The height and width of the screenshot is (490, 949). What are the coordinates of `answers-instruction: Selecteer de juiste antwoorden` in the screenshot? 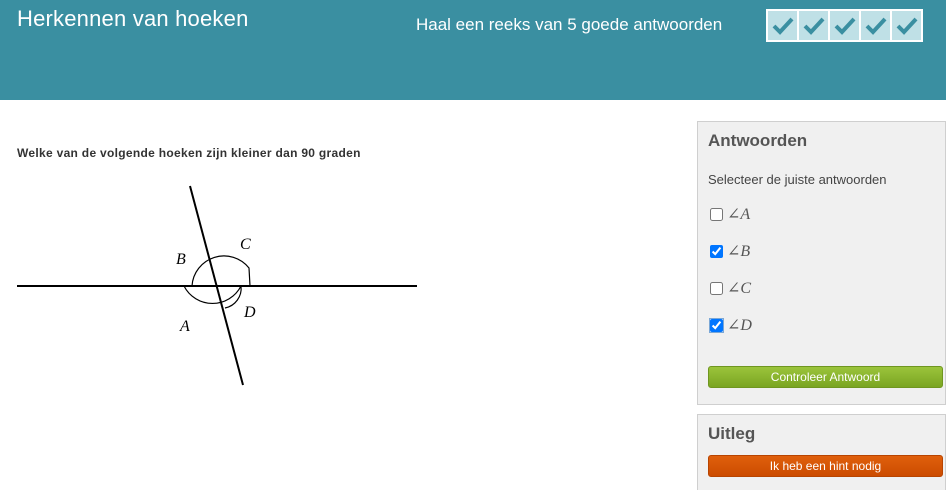 It's located at (797, 179).